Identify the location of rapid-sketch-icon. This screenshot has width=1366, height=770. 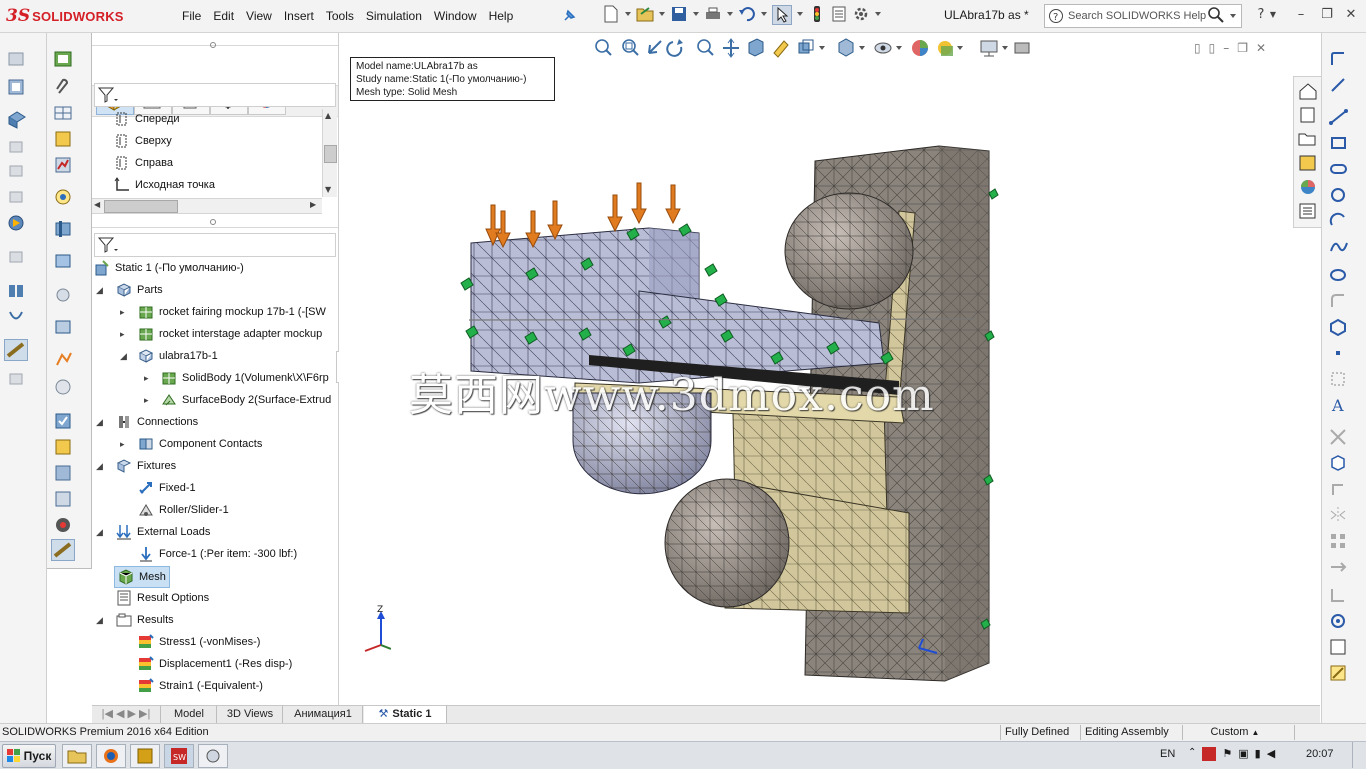
(1339, 673).